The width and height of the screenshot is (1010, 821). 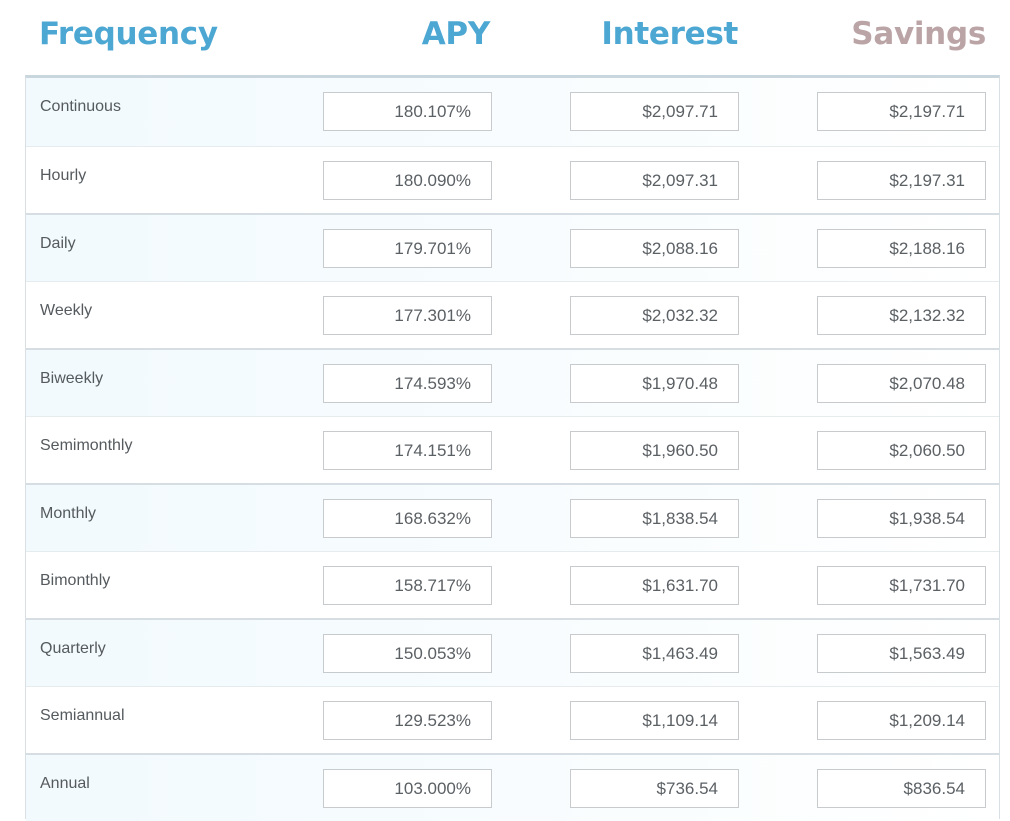 I want to click on frequency-label: Bimonthly, so click(x=75, y=580).